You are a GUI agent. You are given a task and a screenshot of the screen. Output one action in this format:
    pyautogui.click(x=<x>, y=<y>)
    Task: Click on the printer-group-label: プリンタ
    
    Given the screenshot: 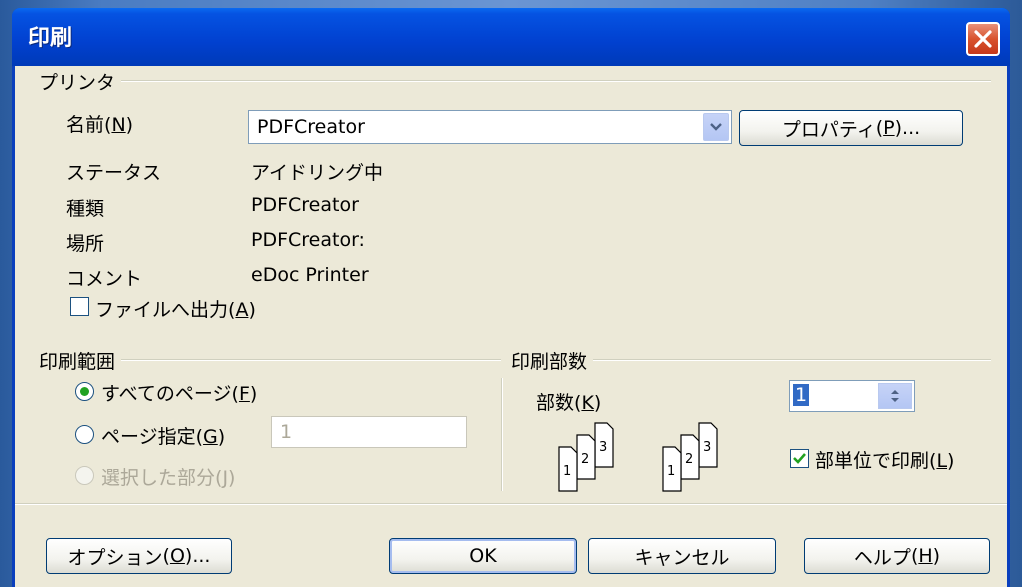 What is the action you would take?
    pyautogui.click(x=80, y=81)
    